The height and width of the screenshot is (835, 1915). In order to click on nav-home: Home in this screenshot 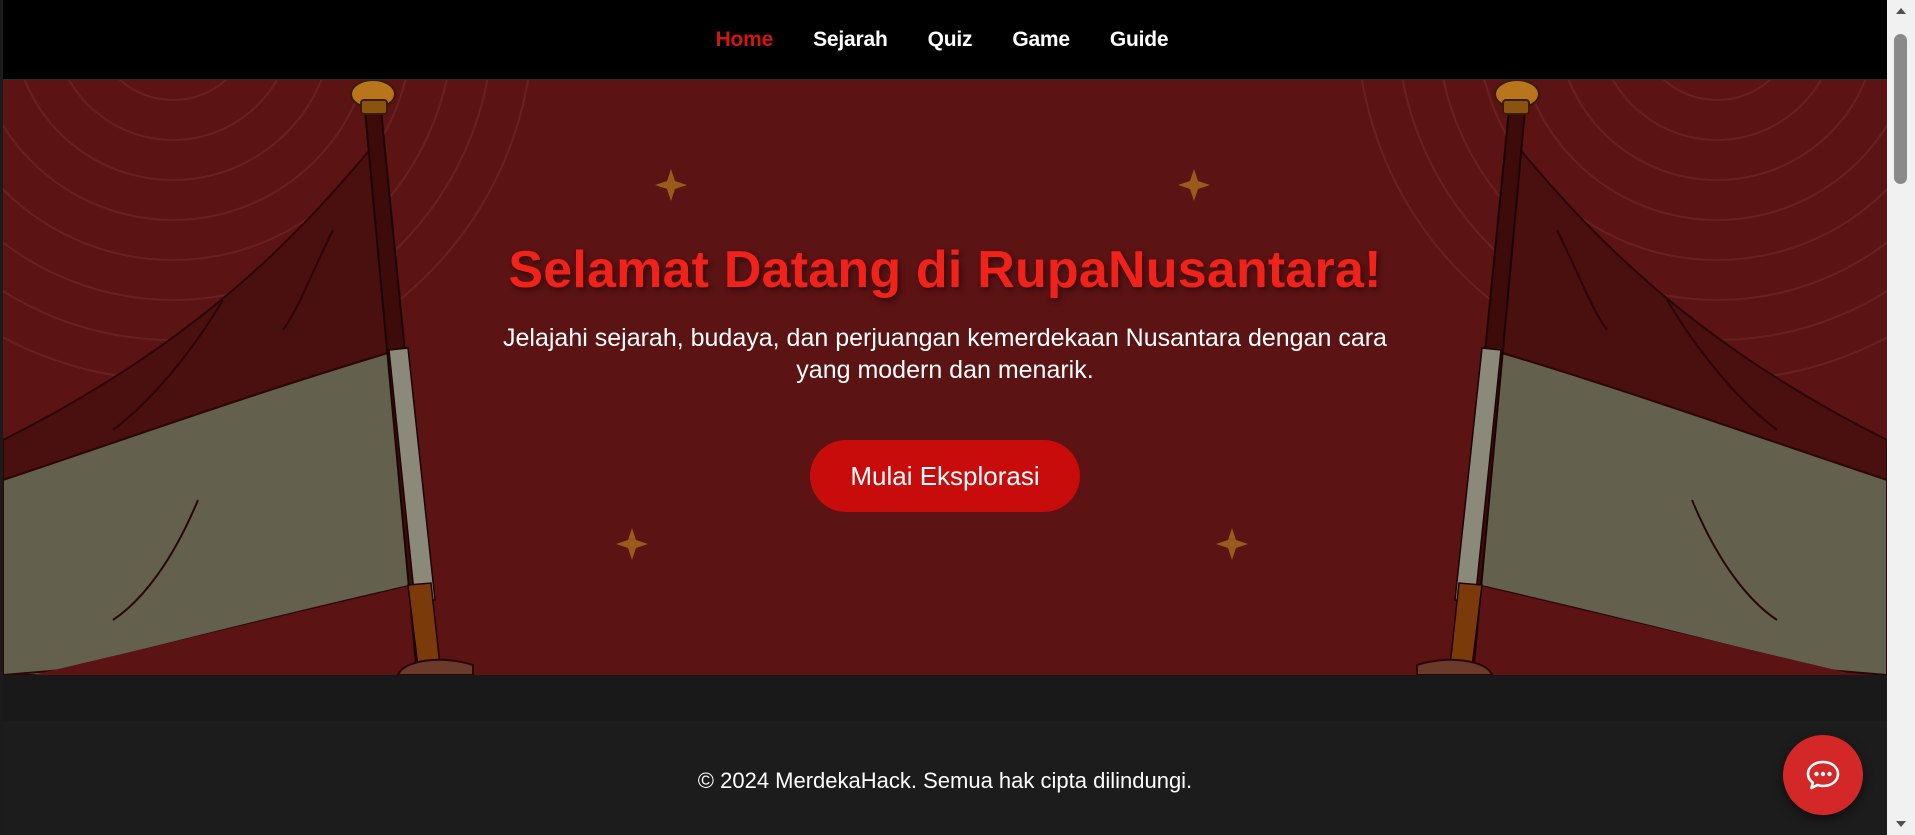, I will do `click(745, 39)`.